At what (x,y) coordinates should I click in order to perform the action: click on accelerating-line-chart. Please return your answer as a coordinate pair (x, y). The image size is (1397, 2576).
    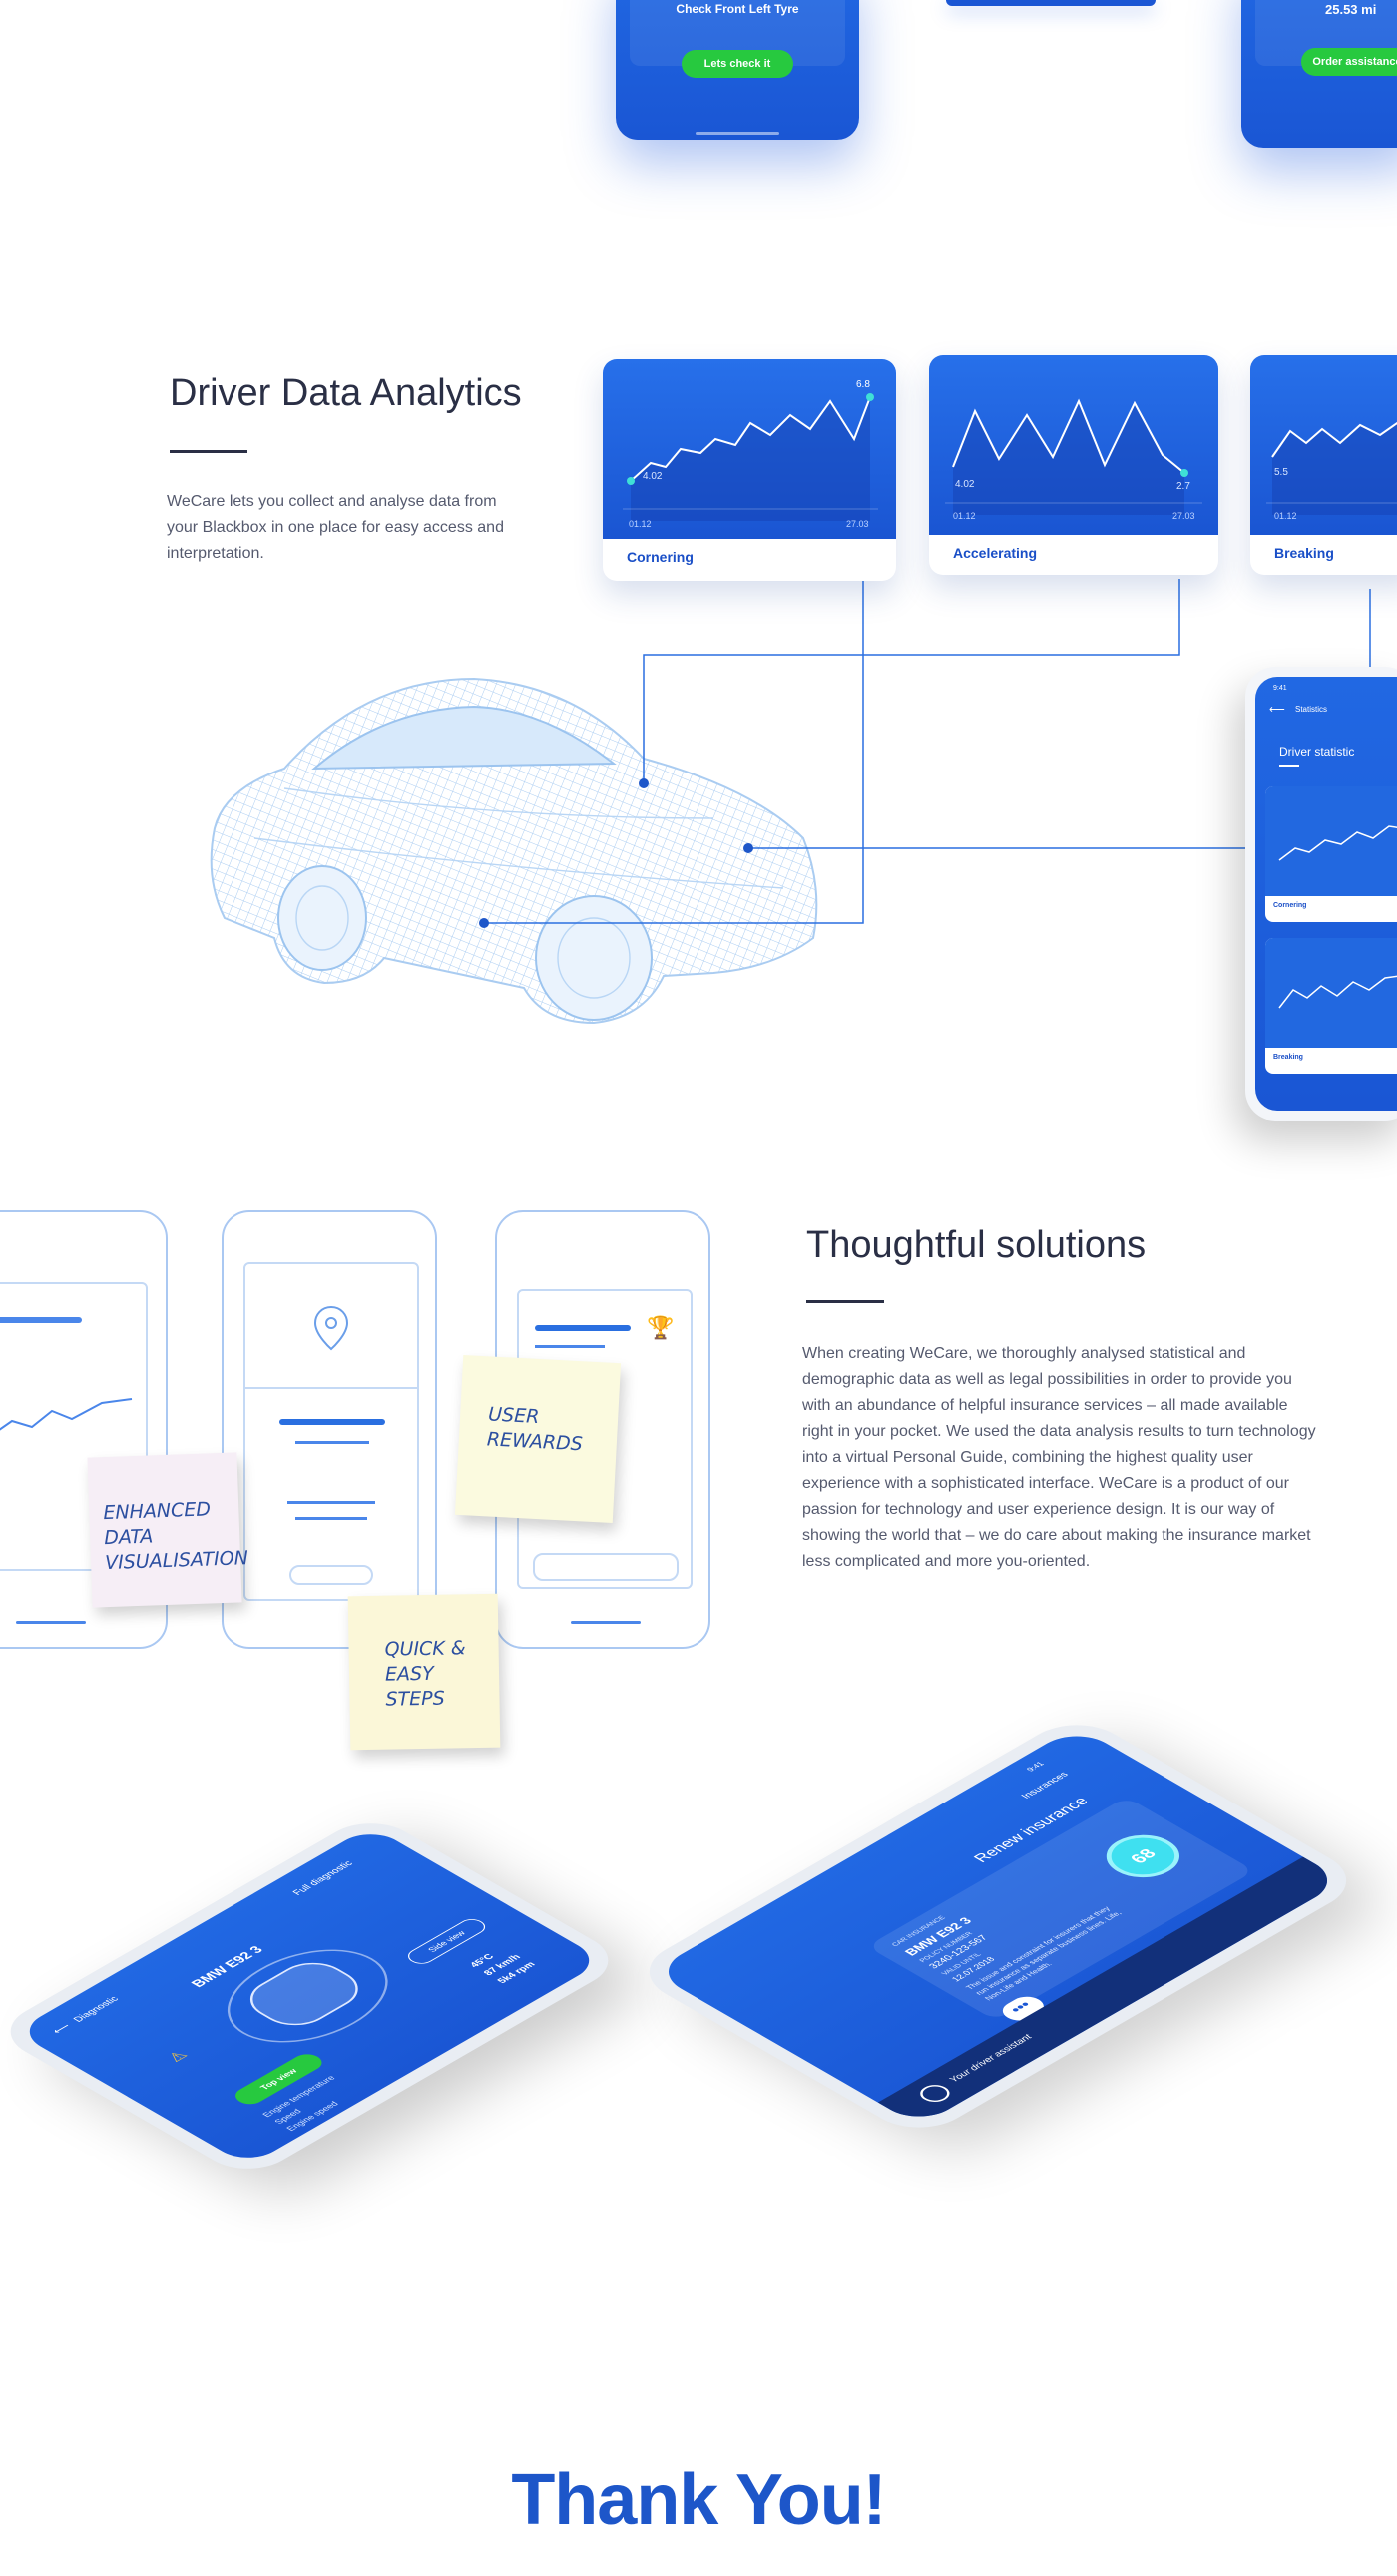
    Looking at the image, I should click on (1074, 457).